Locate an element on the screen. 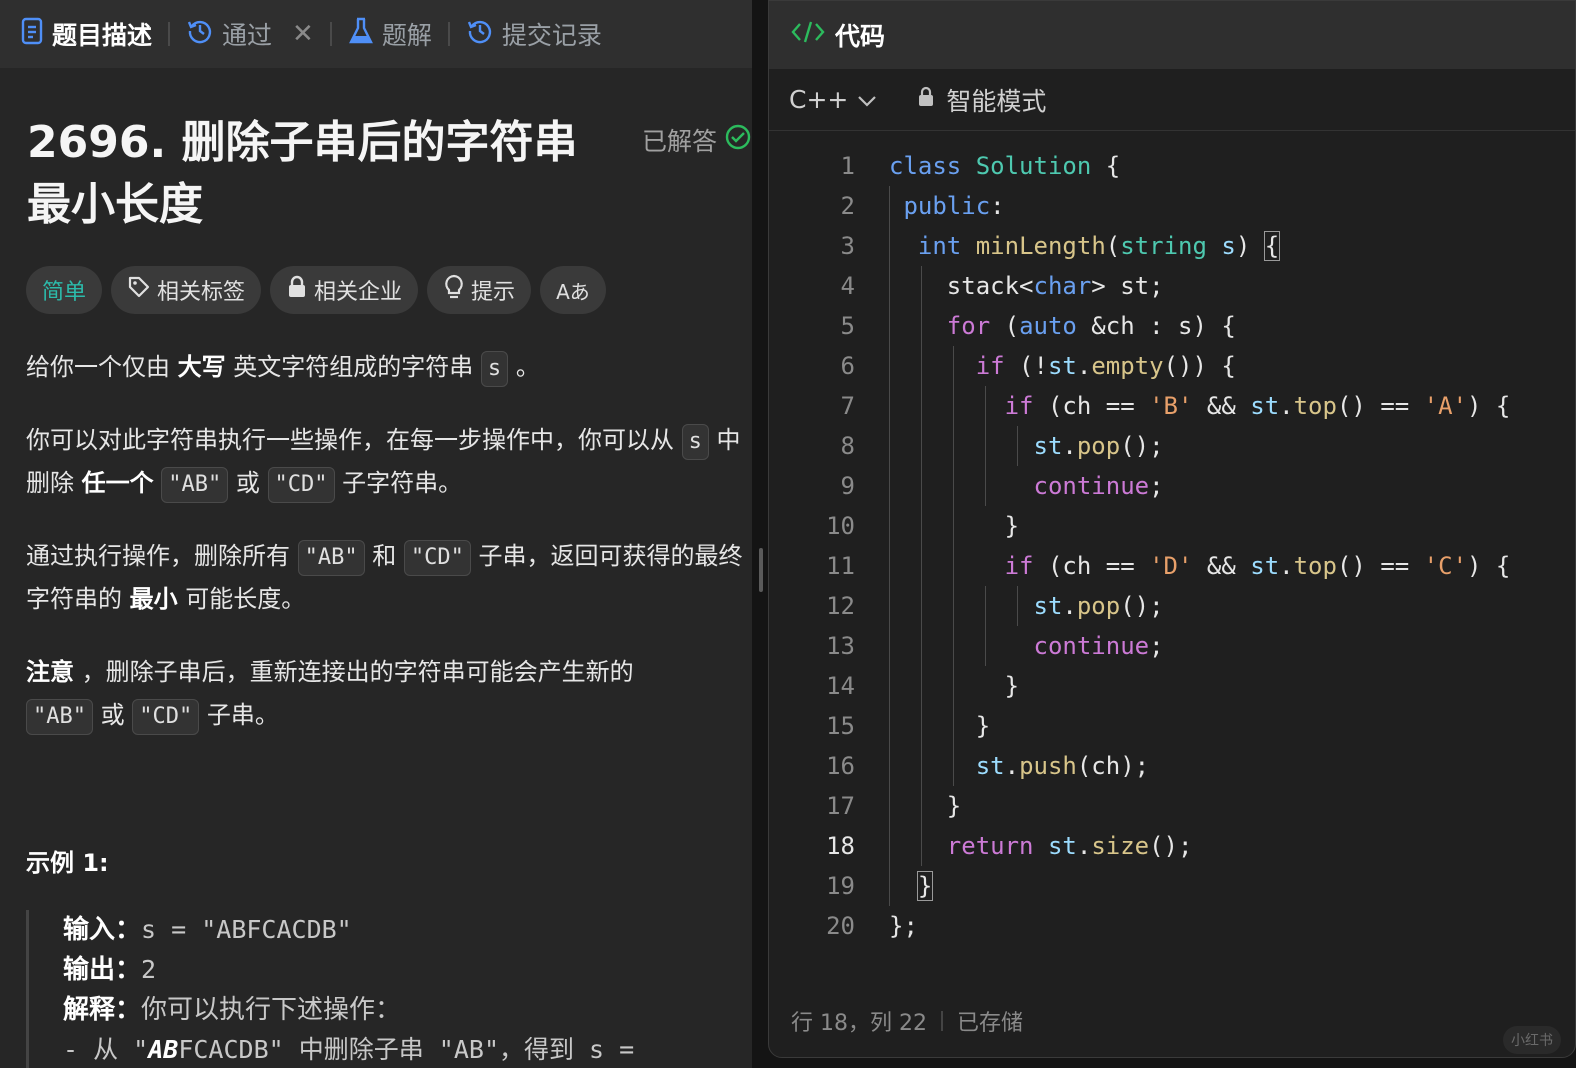 The height and width of the screenshot is (1068, 1576). code-text: if (ch == 'B' && st.top() == 'A') { is located at coordinates (1257, 406).